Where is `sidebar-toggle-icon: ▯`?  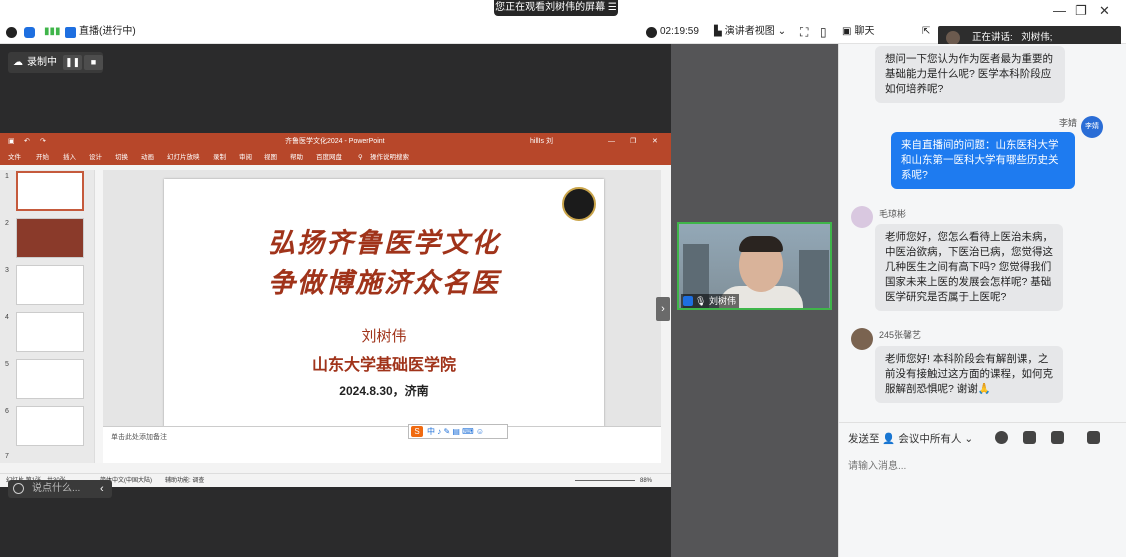 sidebar-toggle-icon: ▯ is located at coordinates (823, 32).